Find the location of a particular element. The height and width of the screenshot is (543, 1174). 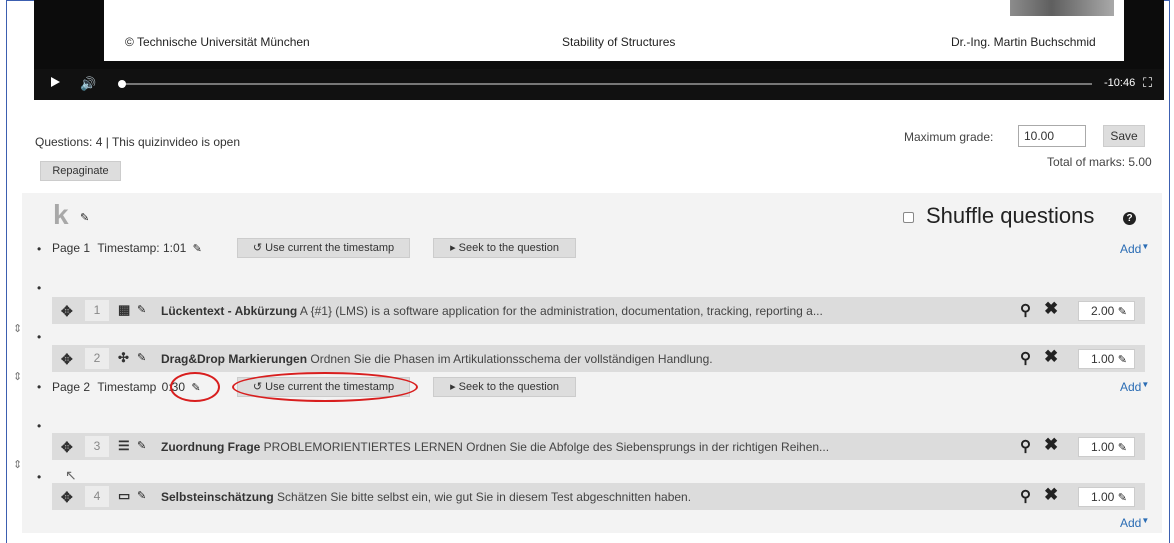

window-frame-right is located at coordinates (1169, 271).